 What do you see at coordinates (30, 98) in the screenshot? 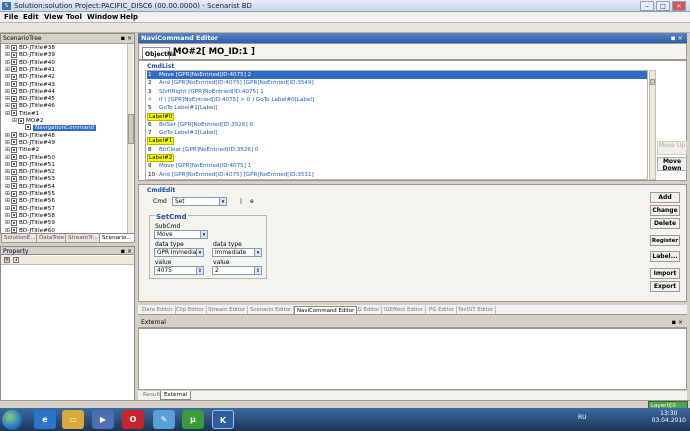
I see `tree-item: ⊞ BD-JTitle#45` at bounding box center [30, 98].